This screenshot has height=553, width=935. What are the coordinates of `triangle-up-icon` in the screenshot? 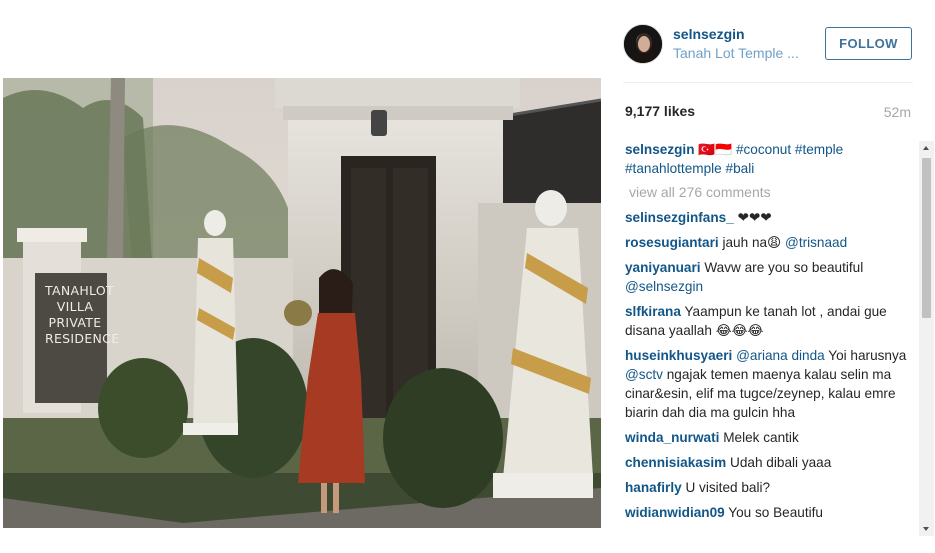 It's located at (926, 148).